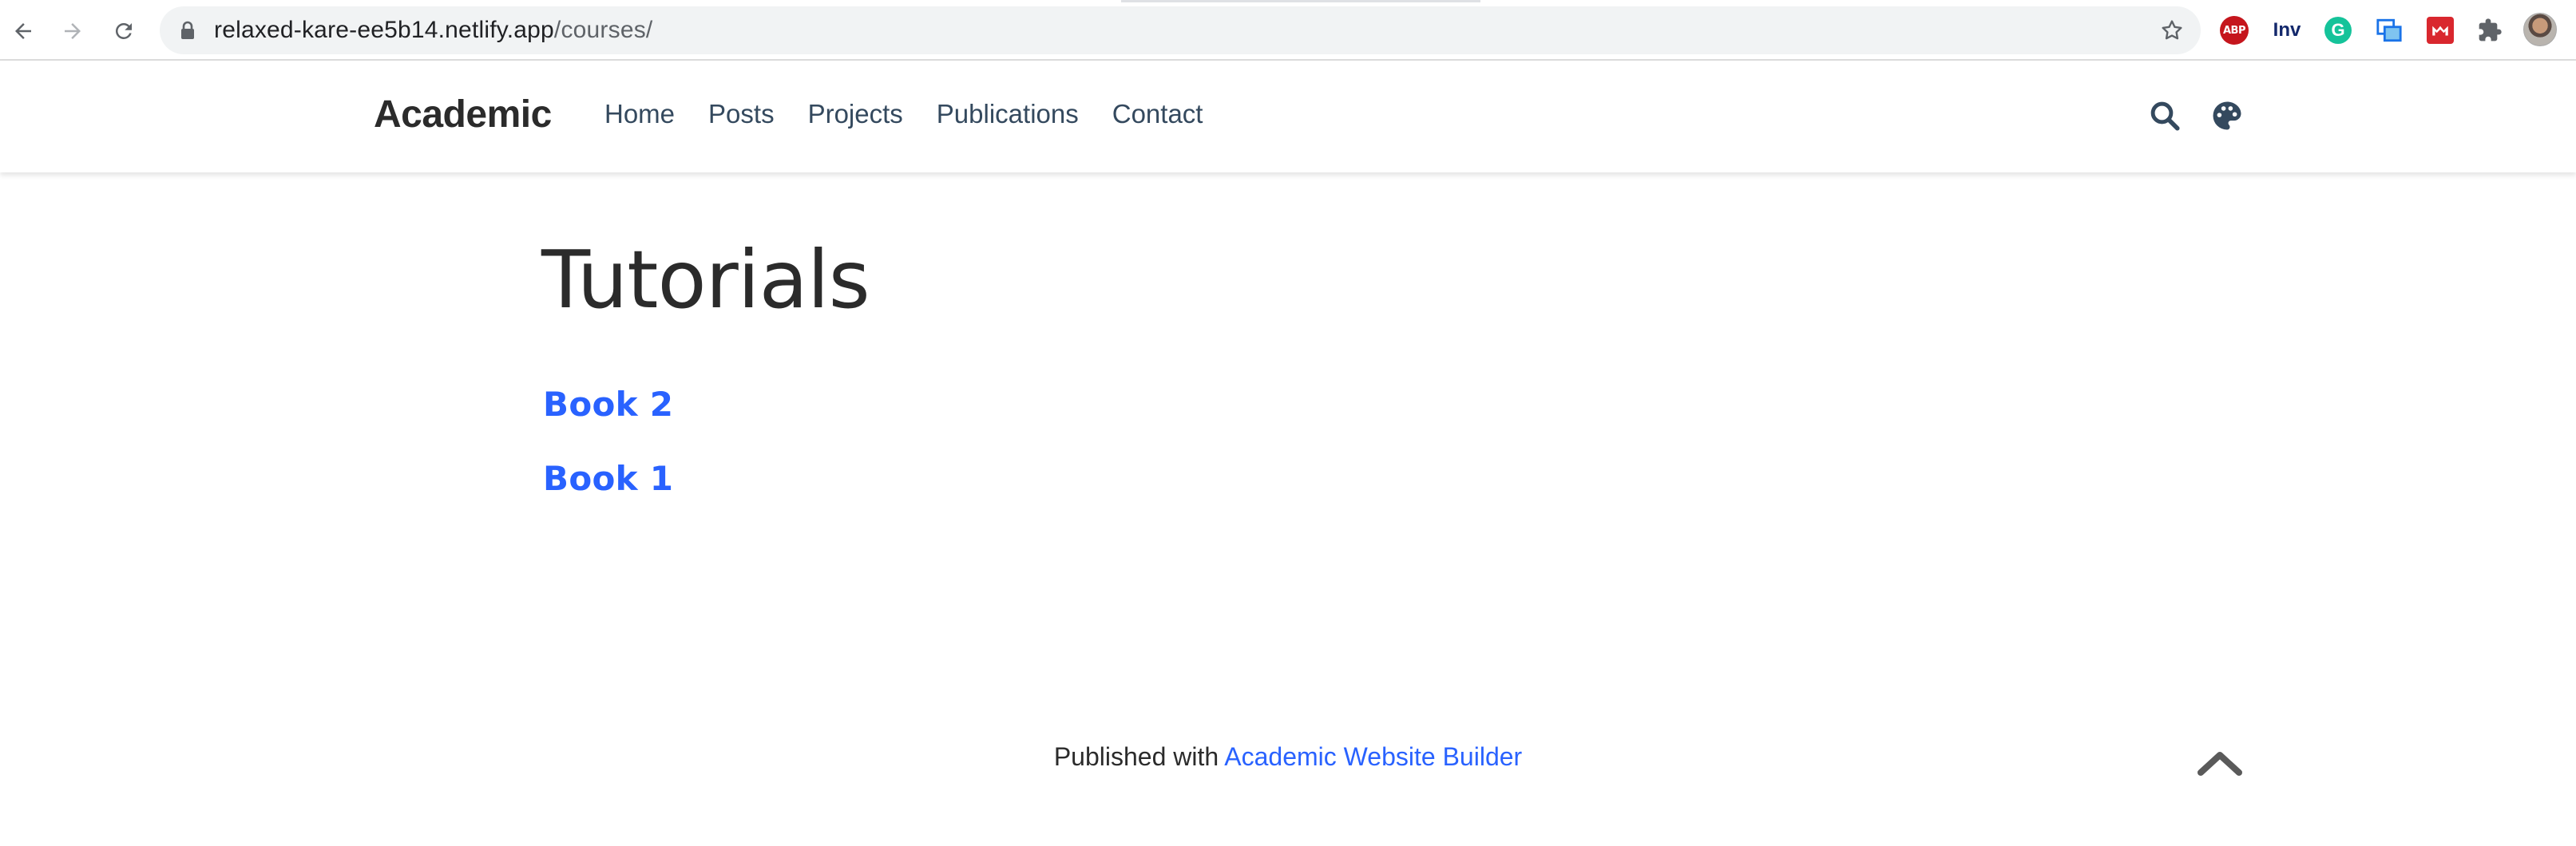  I want to click on search-icon, so click(2165, 116).